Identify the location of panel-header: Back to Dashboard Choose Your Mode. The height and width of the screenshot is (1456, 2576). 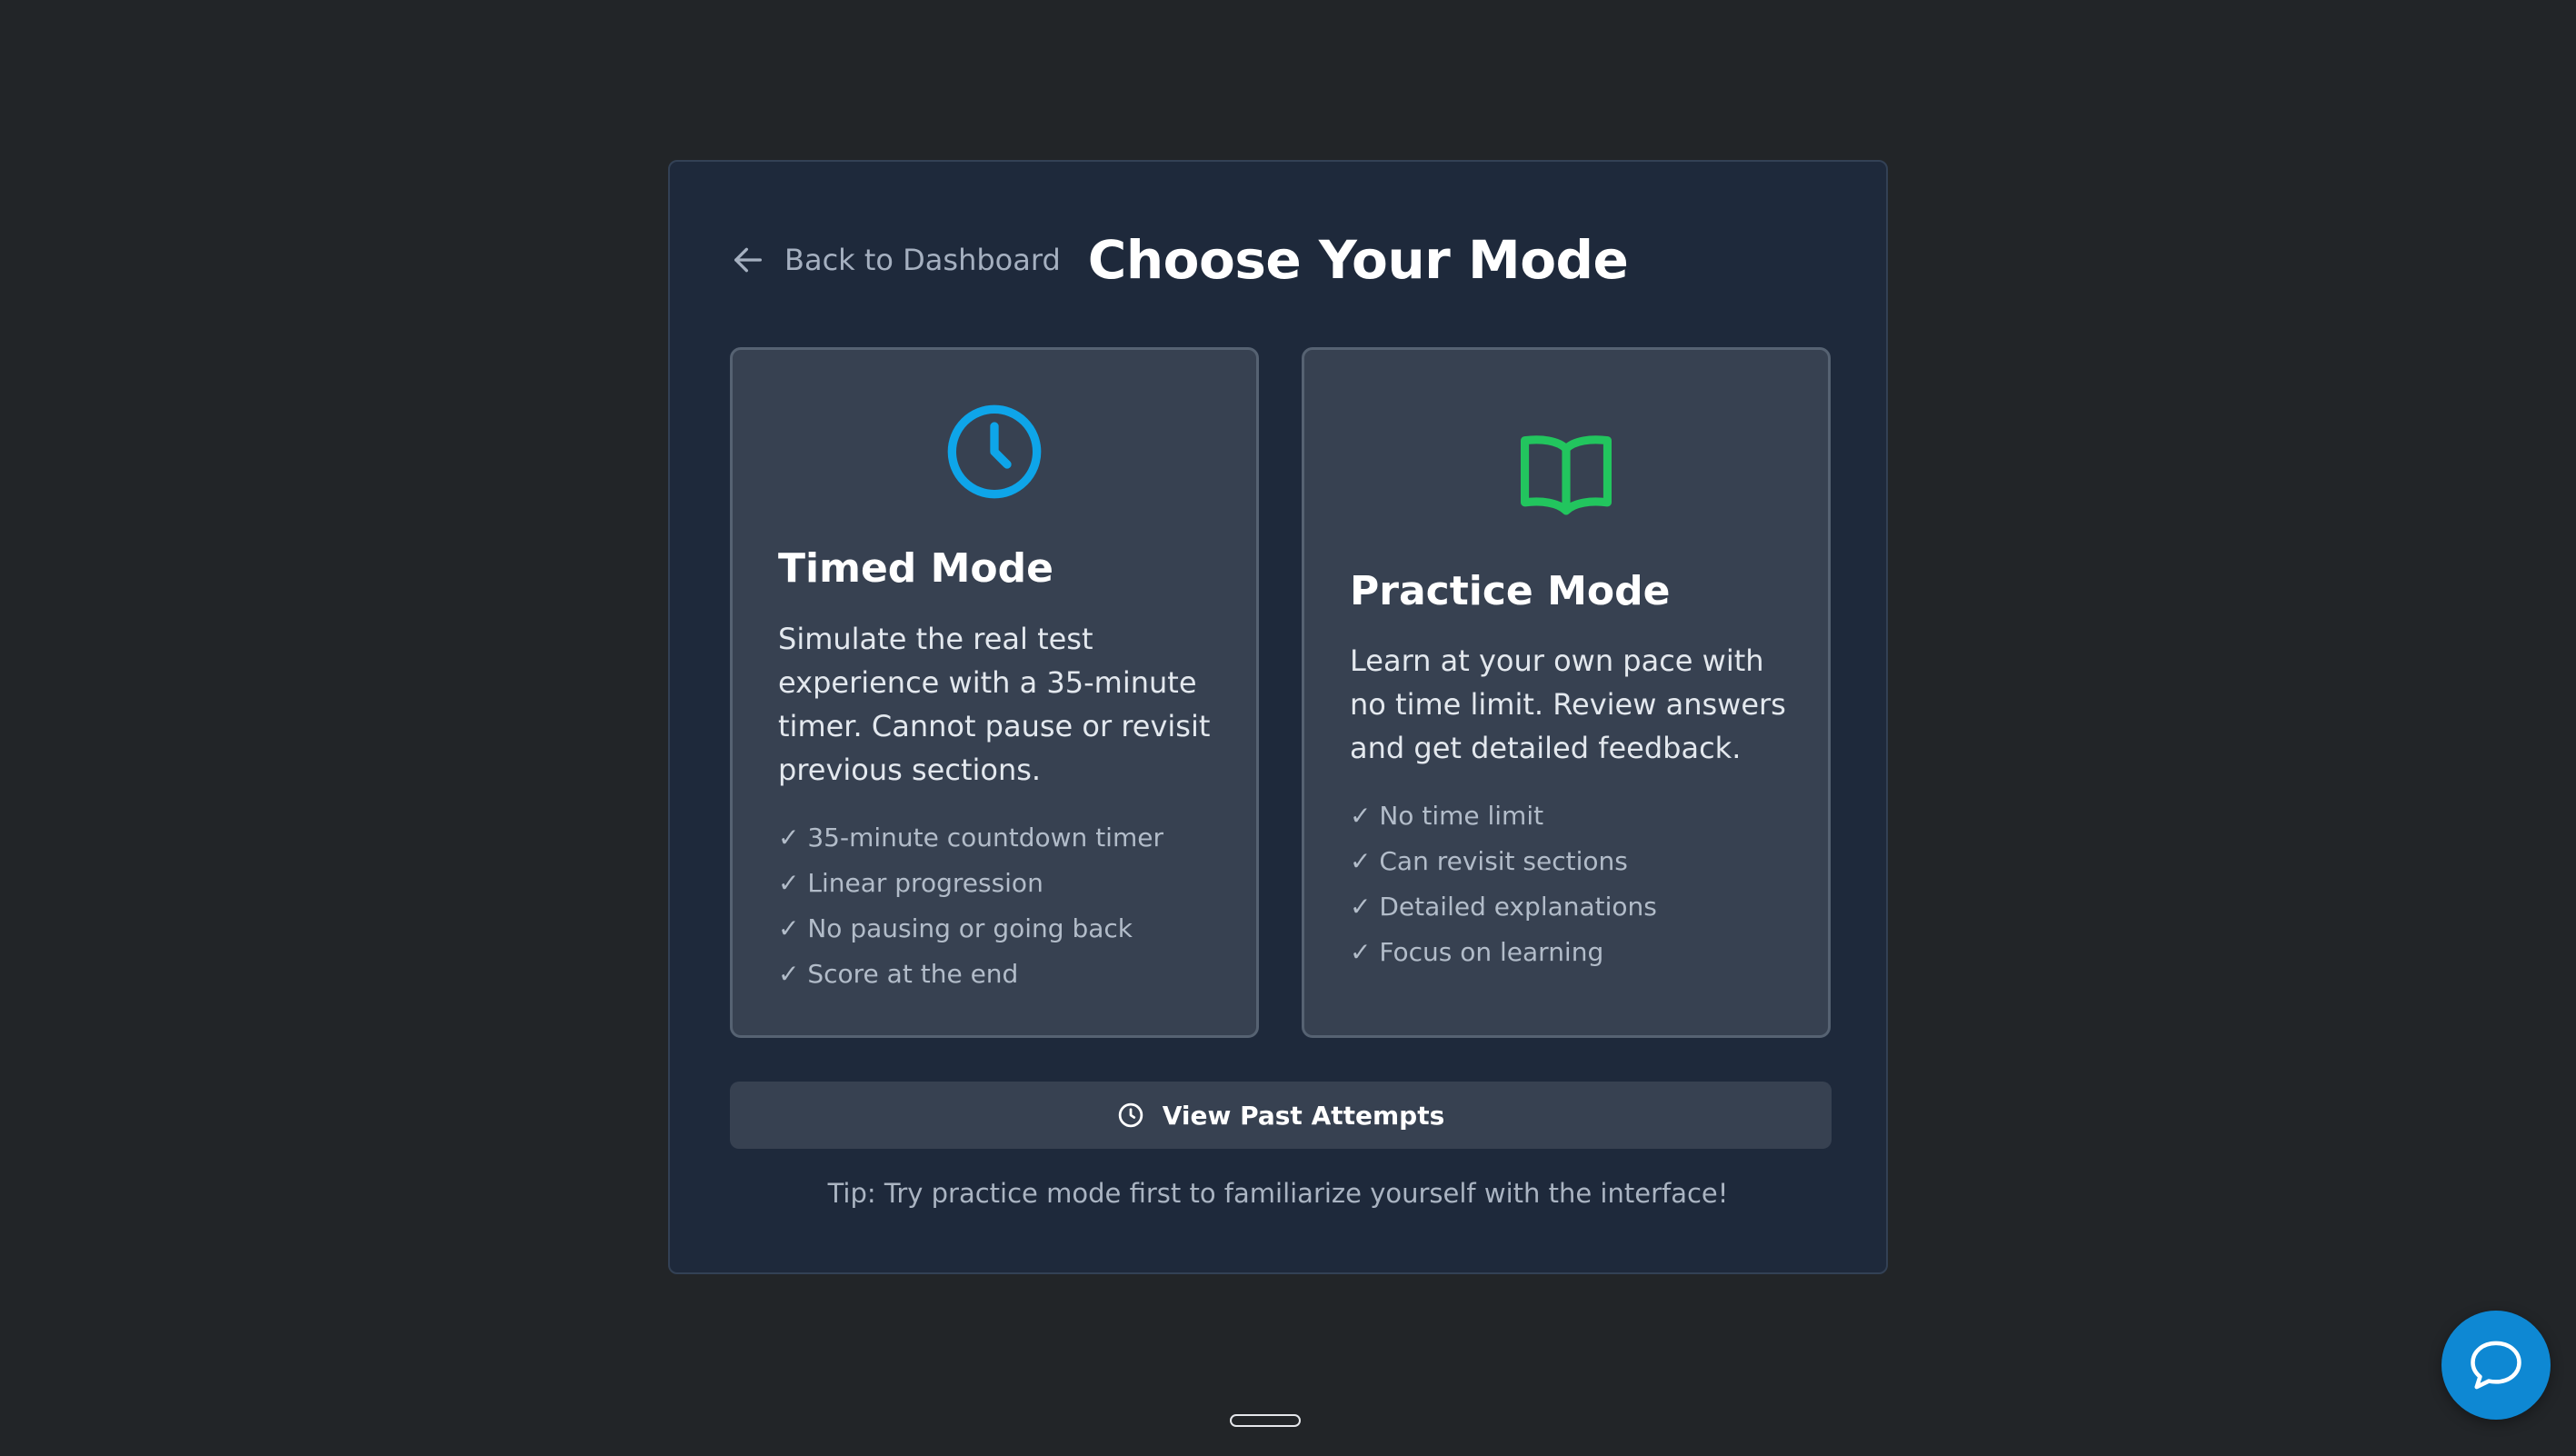
(1179, 259).